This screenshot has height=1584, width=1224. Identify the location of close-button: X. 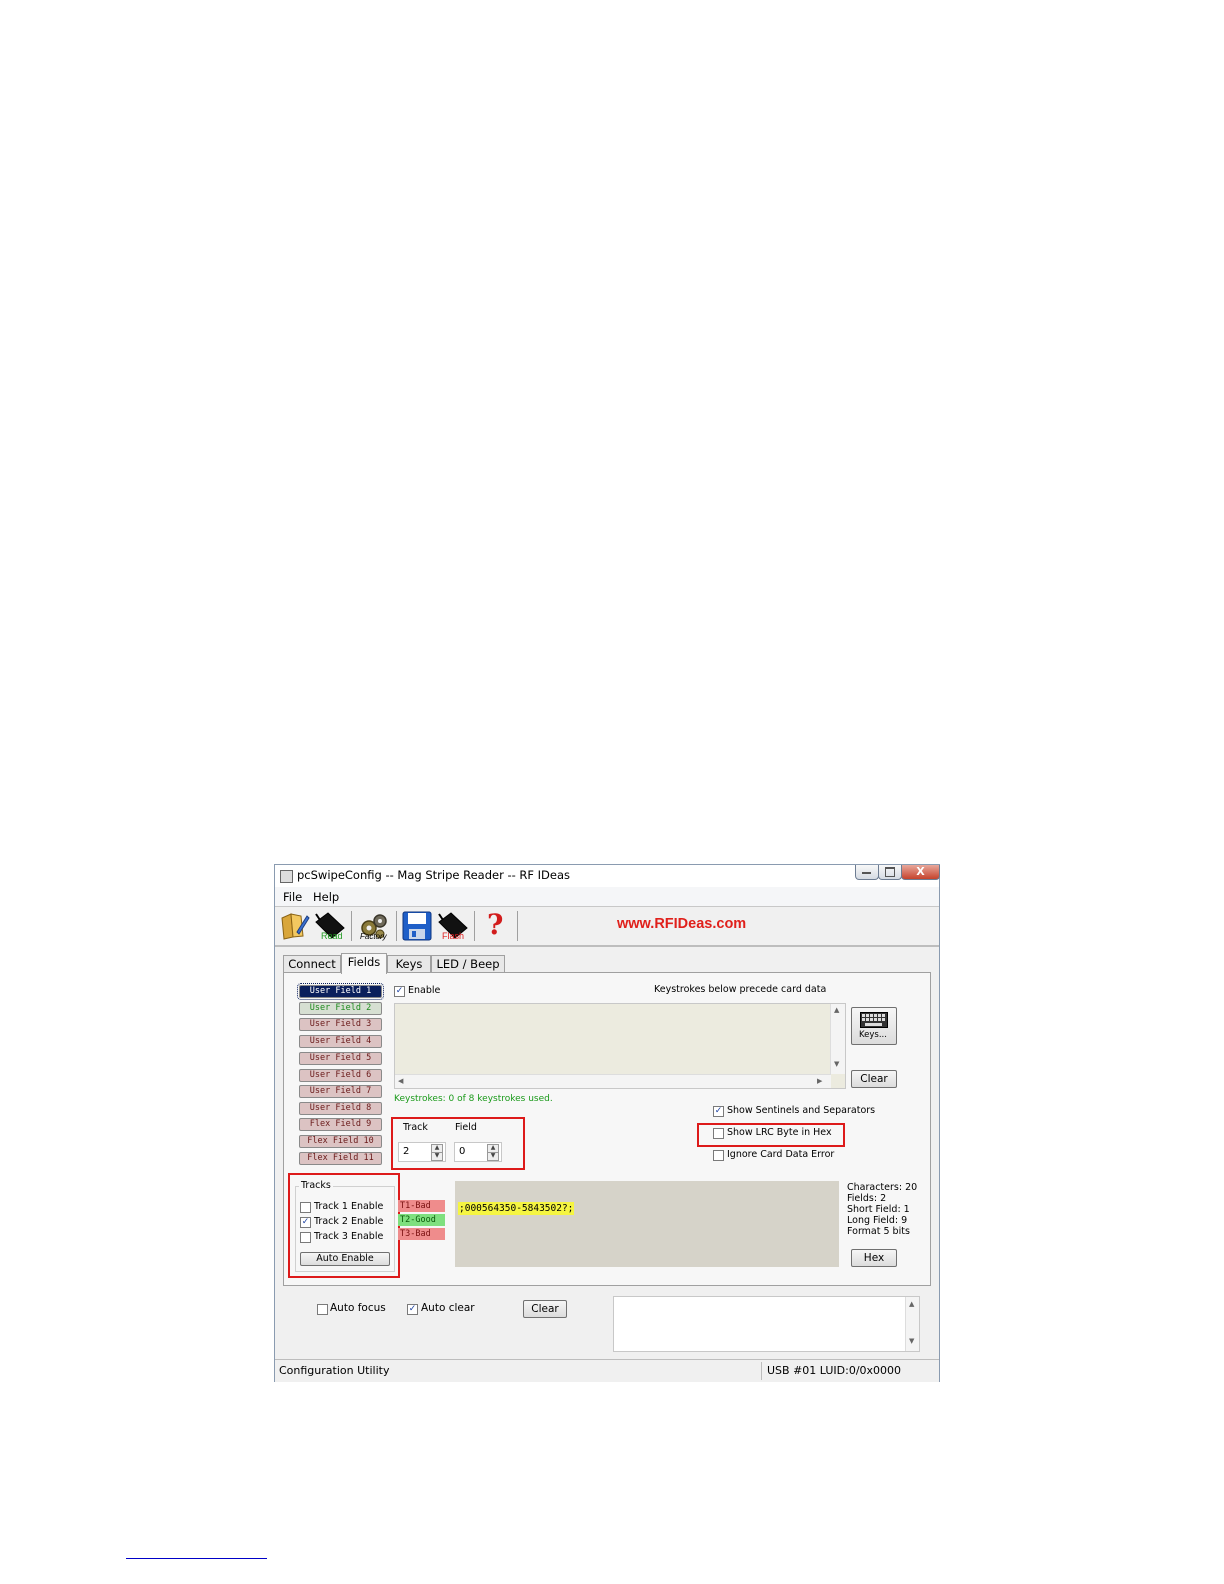
(920, 872).